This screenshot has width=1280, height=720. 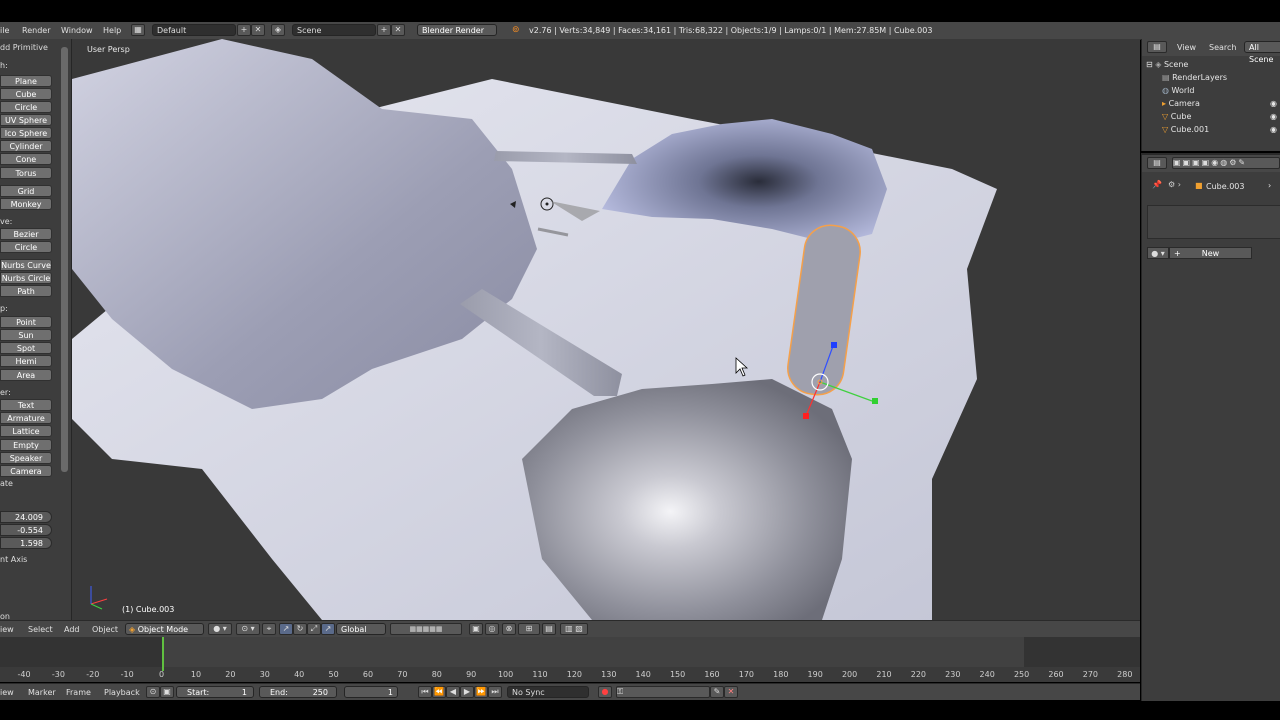 What do you see at coordinates (269, 629) in the screenshot?
I see `manipulator-toggle-icon: ⌖` at bounding box center [269, 629].